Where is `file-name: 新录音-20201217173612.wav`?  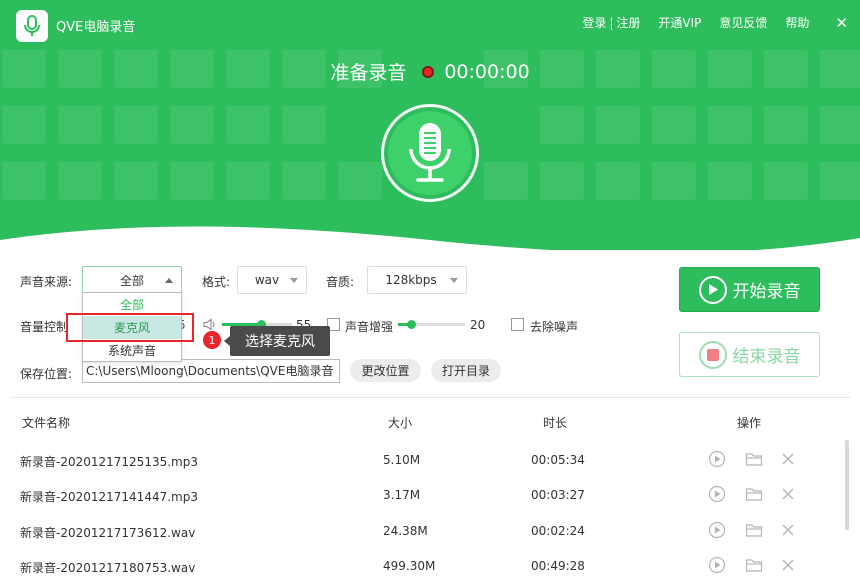 file-name: 新录音-20201217173612.wav is located at coordinates (108, 533).